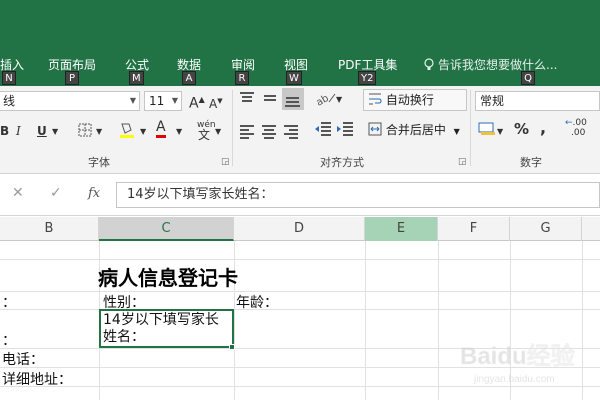 The height and width of the screenshot is (400, 600). Describe the element at coordinates (429, 64) in the screenshot. I see `lightbulb-icon` at that location.